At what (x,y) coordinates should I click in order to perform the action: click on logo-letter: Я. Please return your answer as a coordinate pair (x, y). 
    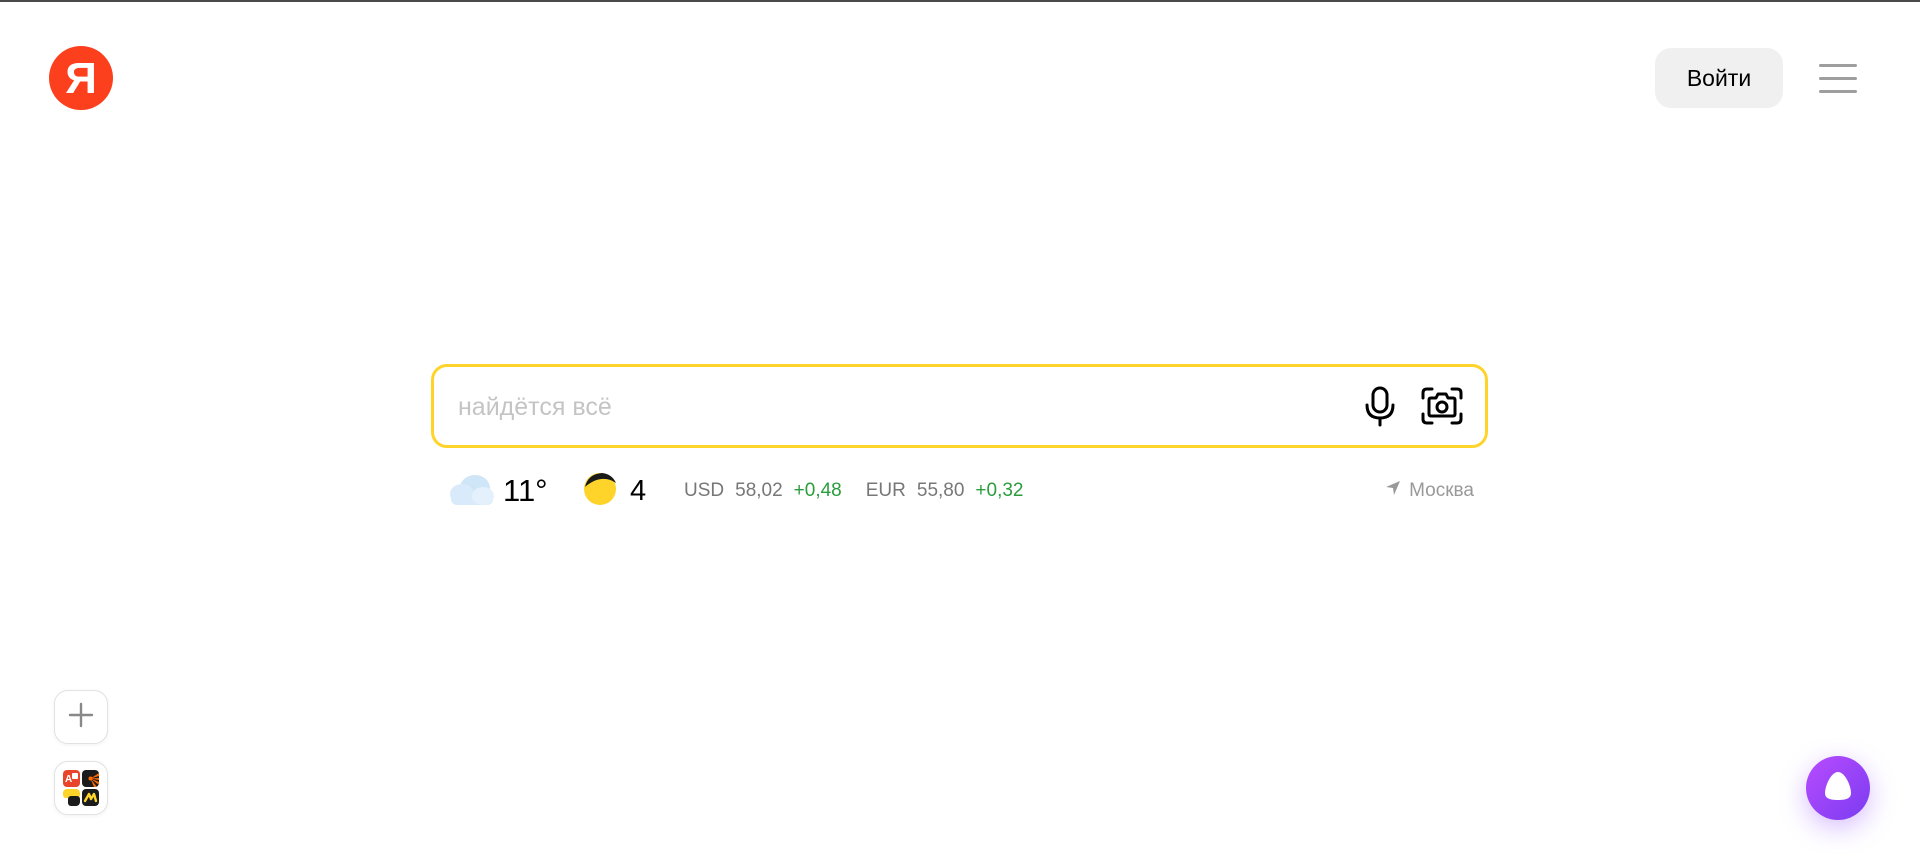
    Looking at the image, I should click on (81, 78).